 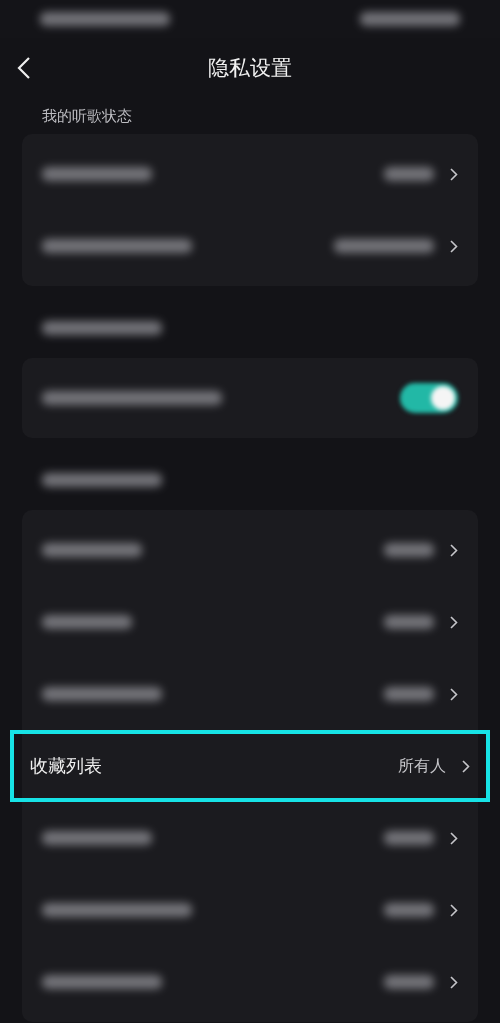 I want to click on section-header: 我的听歌状态, so click(x=87, y=116).